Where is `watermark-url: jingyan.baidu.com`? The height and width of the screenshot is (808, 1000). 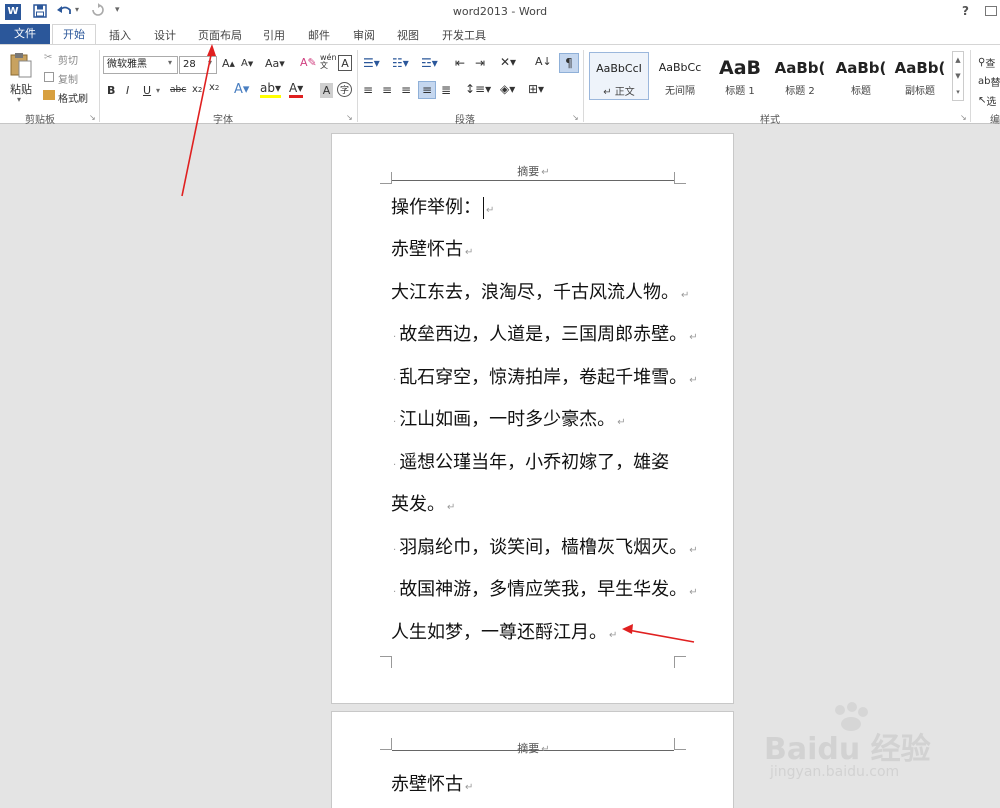
watermark-url: jingyan.baidu.com is located at coordinates (835, 772).